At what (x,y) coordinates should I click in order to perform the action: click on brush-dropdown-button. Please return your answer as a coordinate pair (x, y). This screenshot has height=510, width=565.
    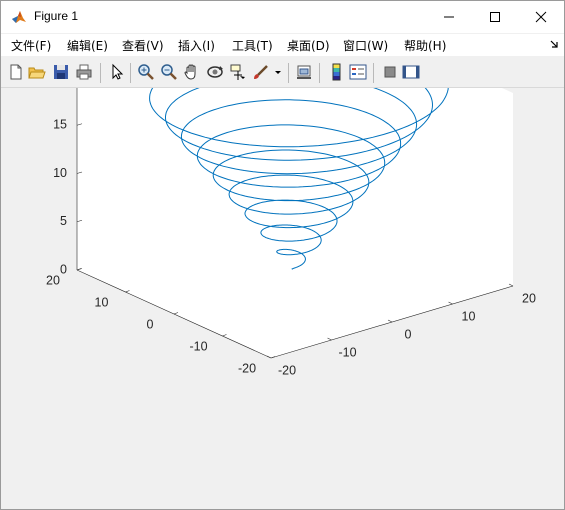
    Looking at the image, I should click on (278, 72).